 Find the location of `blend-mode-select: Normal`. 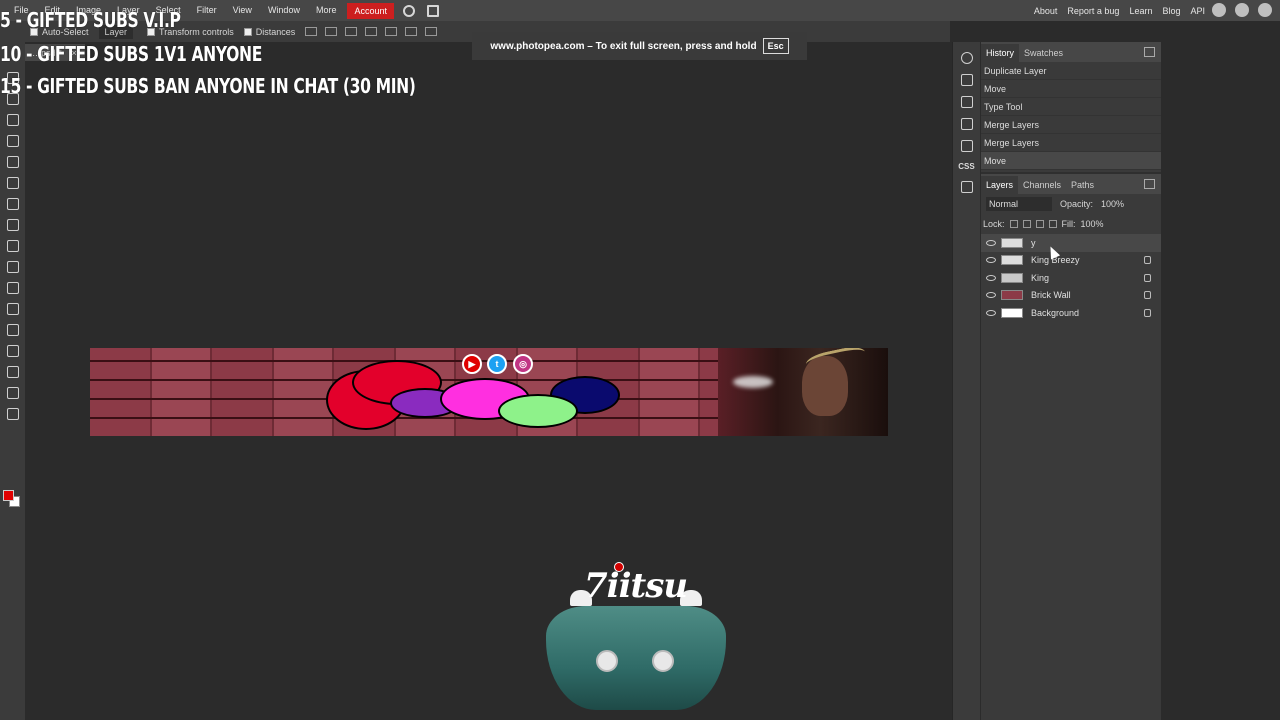

blend-mode-select: Normal is located at coordinates (1019, 204).